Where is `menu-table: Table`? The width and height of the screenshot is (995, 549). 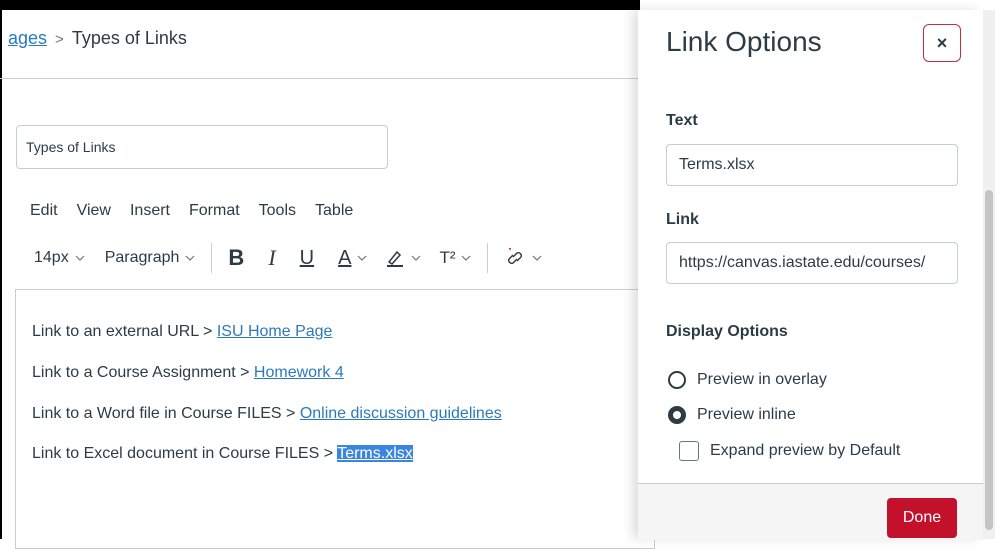 menu-table: Table is located at coordinates (334, 211).